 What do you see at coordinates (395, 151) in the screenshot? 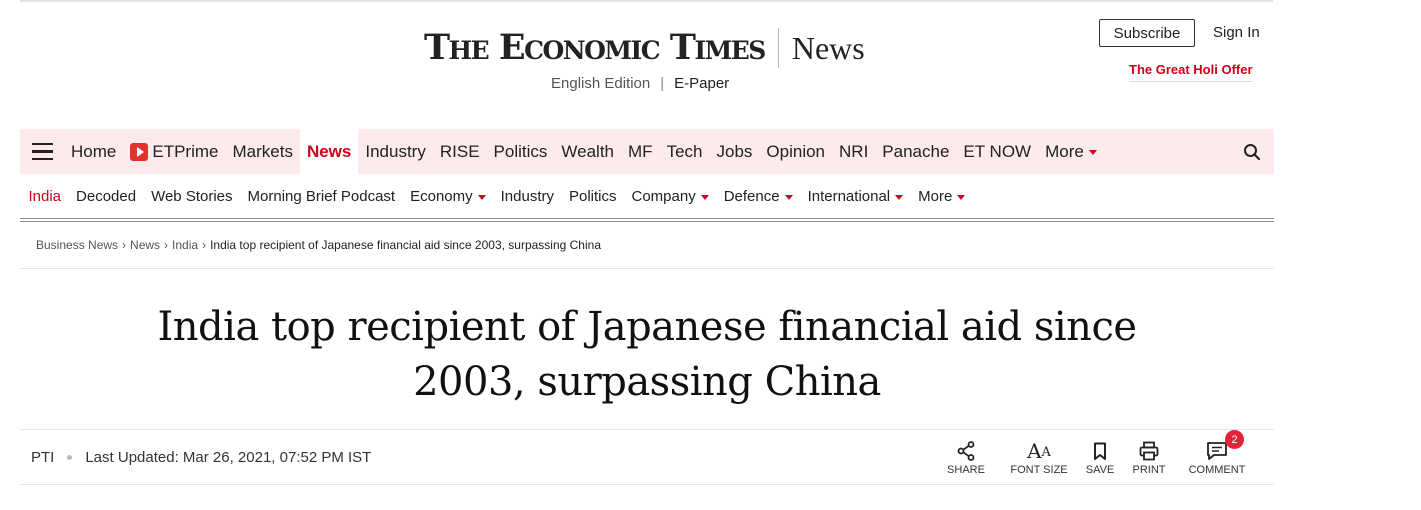
I see `nav-item-industry: Industry` at bounding box center [395, 151].